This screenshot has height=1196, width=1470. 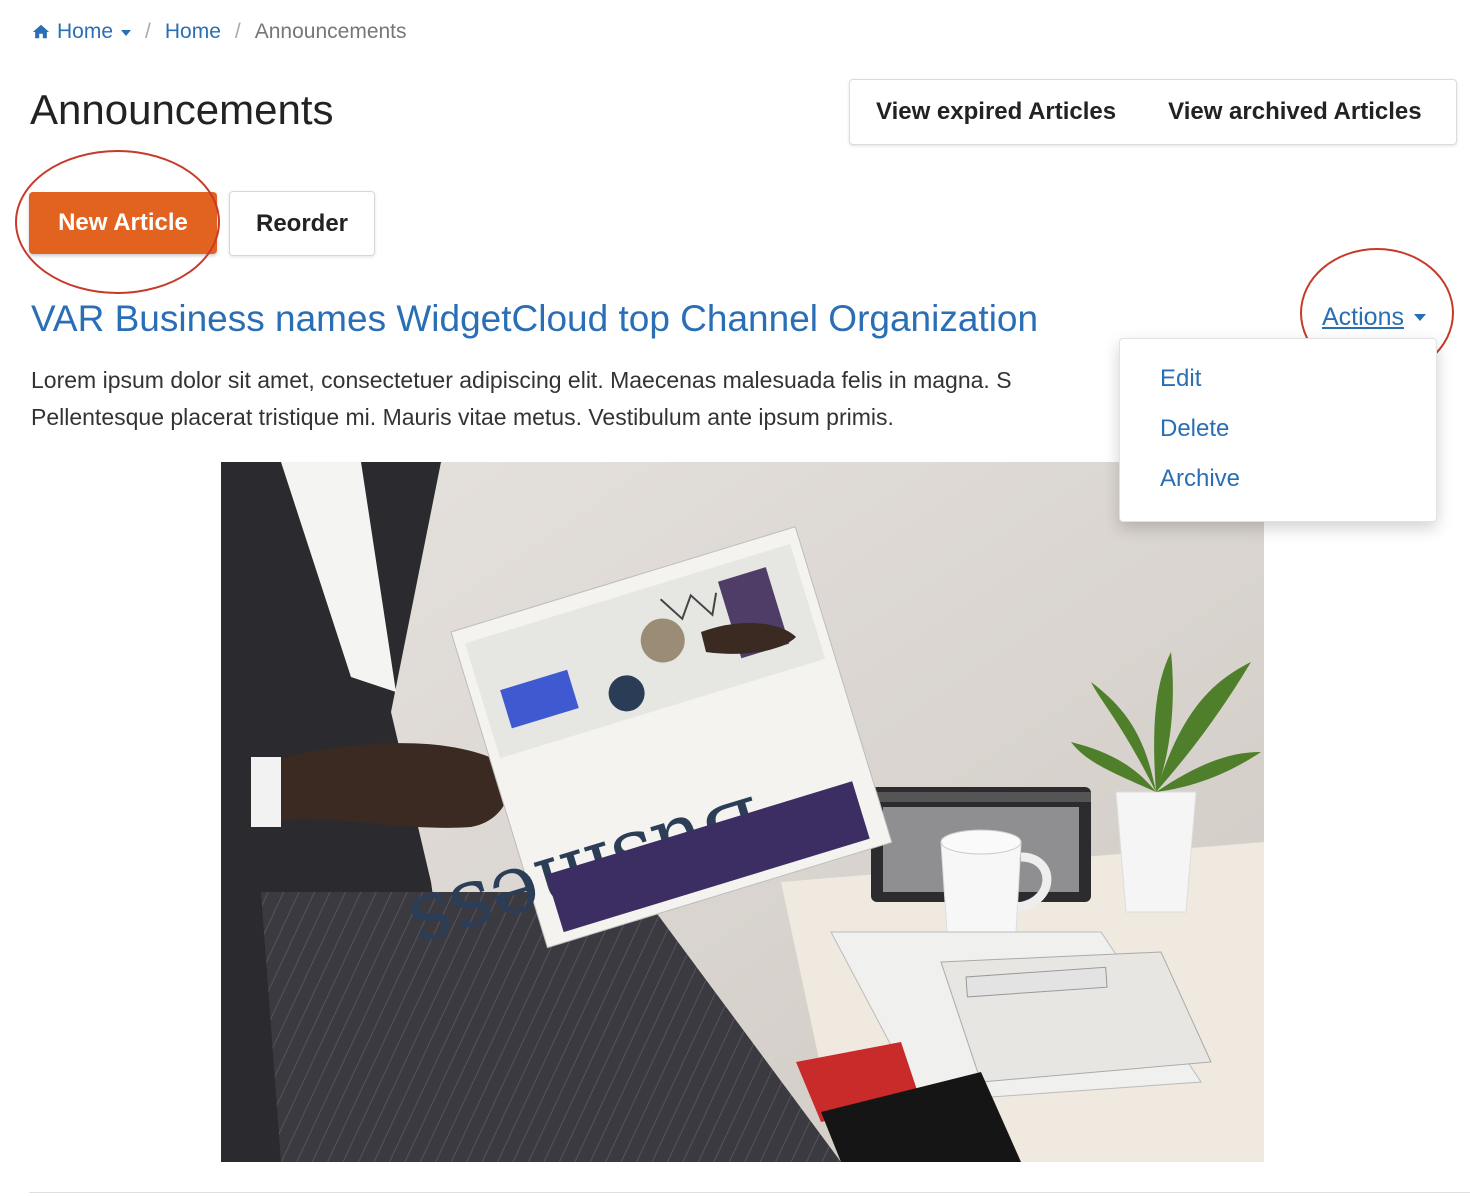 I want to click on new-article-button: New Article, so click(x=123, y=223).